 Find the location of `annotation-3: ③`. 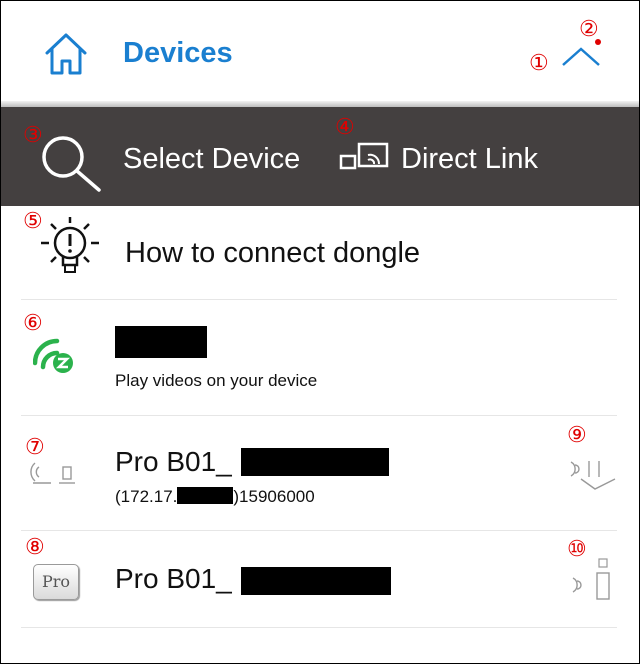

annotation-3: ③ is located at coordinates (33, 135).